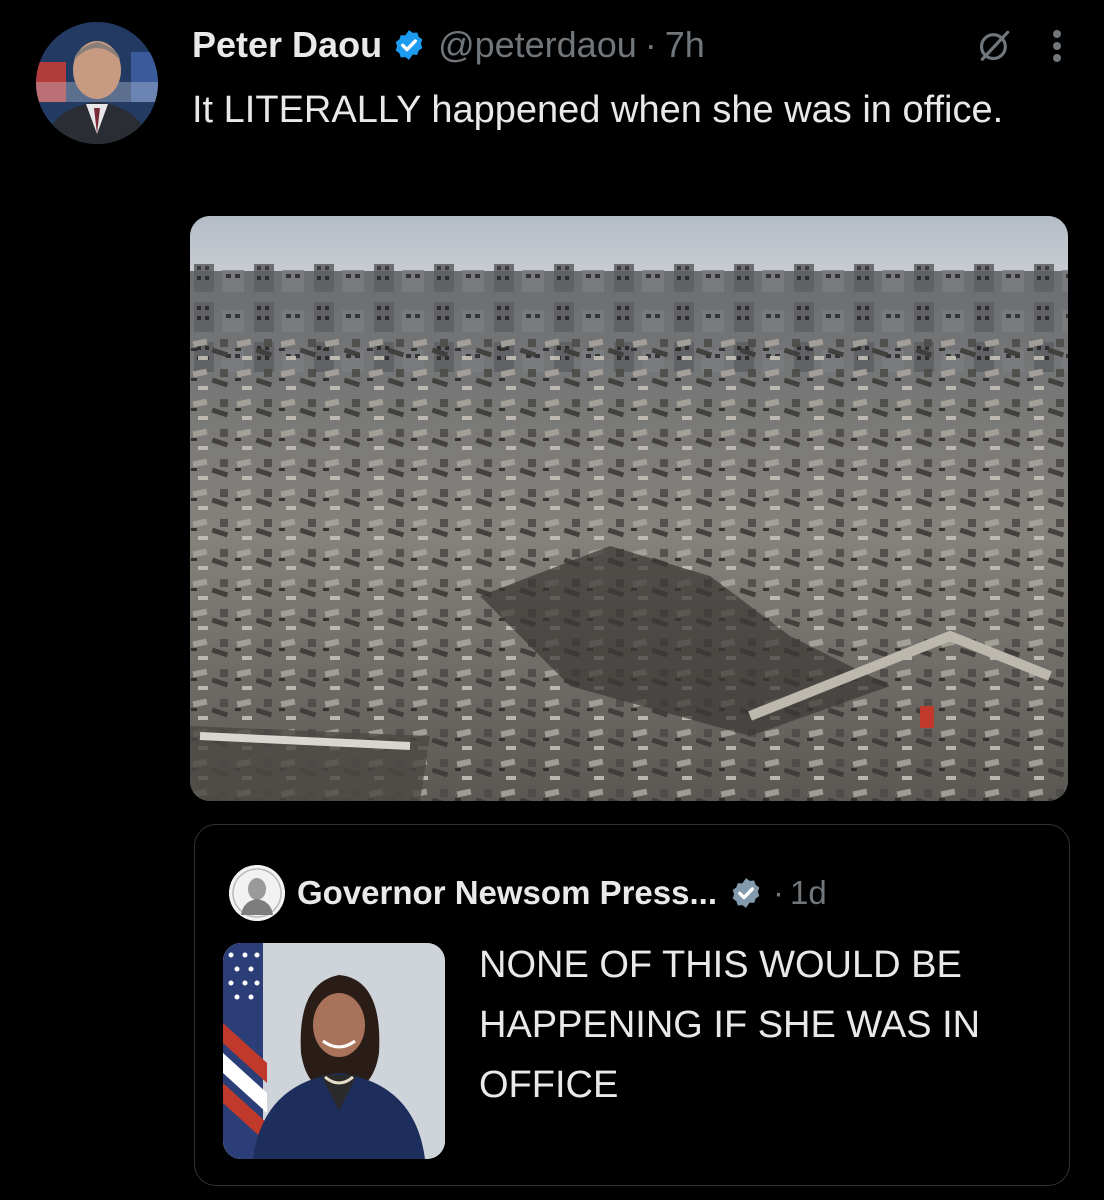 The height and width of the screenshot is (1200, 1104). Describe the element at coordinates (995, 45) in the screenshot. I see `grok-icon` at that location.